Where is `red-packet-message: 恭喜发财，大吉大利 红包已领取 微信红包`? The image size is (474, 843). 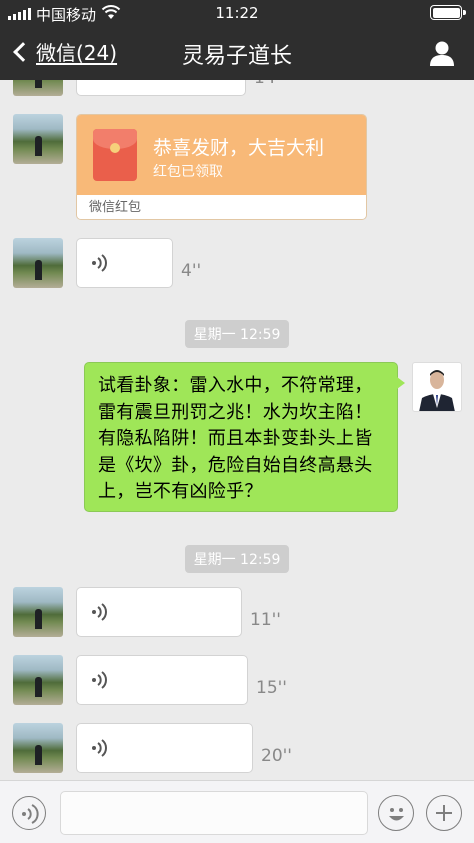 red-packet-message: 恭喜发财，大吉大利 红包已领取 微信红包 is located at coordinates (221, 167).